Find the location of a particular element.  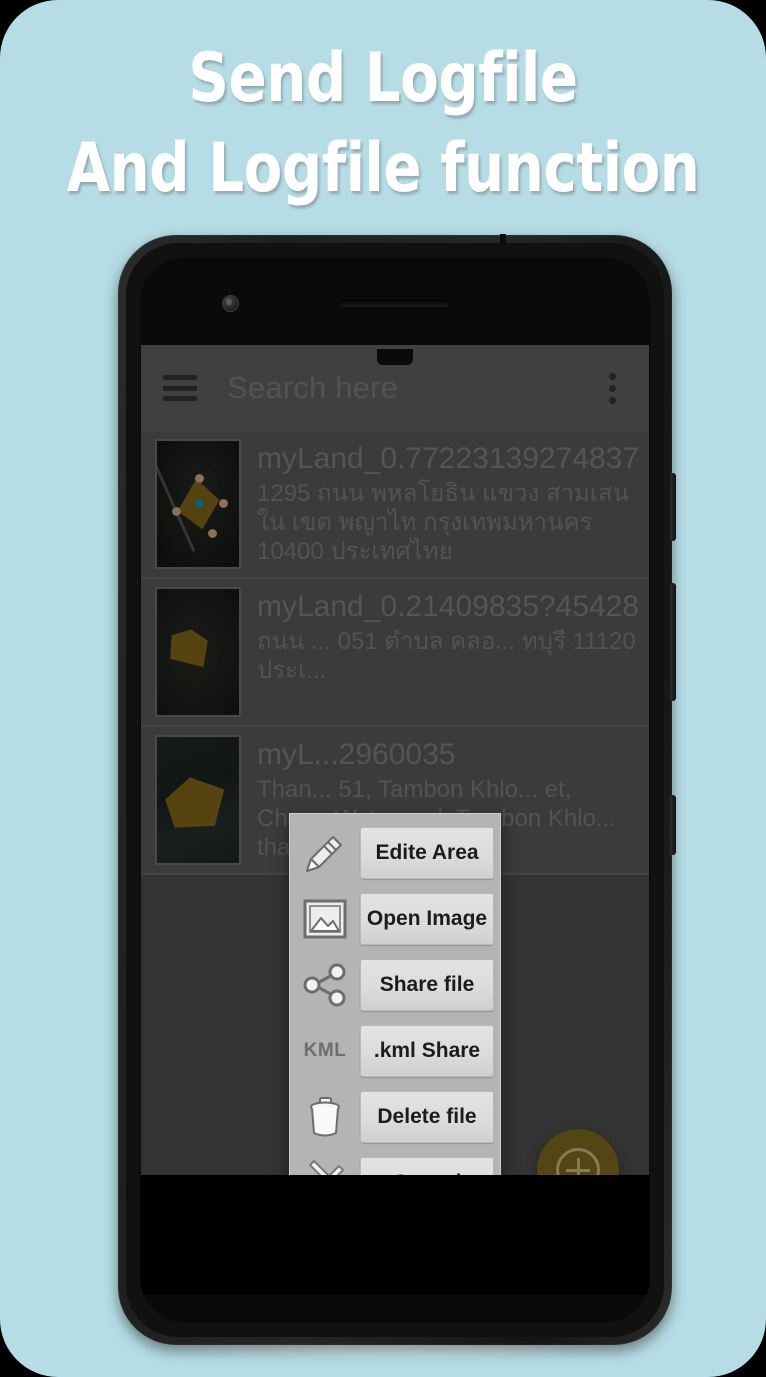

screen-bottom-area is located at coordinates (395, 1235).